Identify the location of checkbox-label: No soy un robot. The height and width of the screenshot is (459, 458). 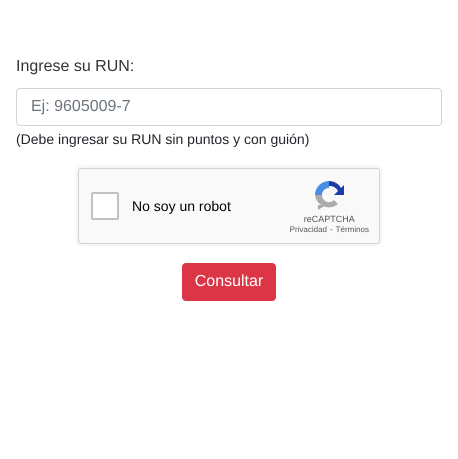
(182, 206).